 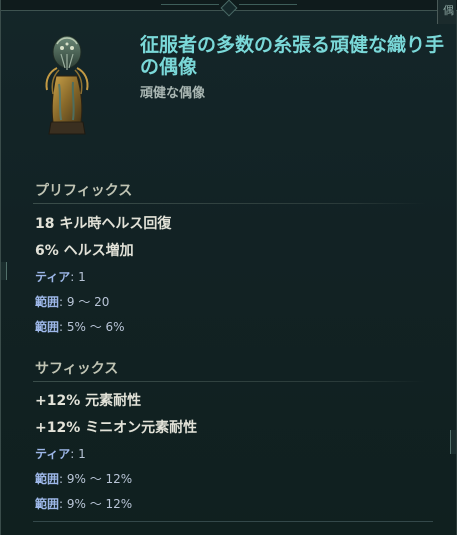 I want to click on suffix-range-1: 範囲: 9% 〜 12%, so click(x=83, y=478).